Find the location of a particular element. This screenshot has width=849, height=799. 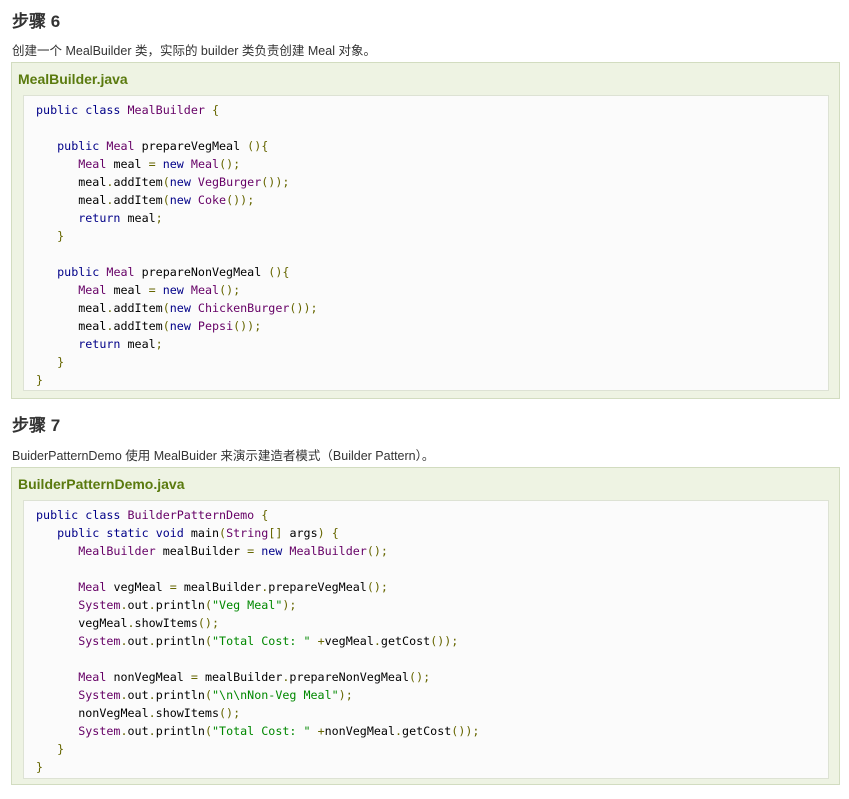

code-line: vegMeal.showItems(); is located at coordinates (149, 623).